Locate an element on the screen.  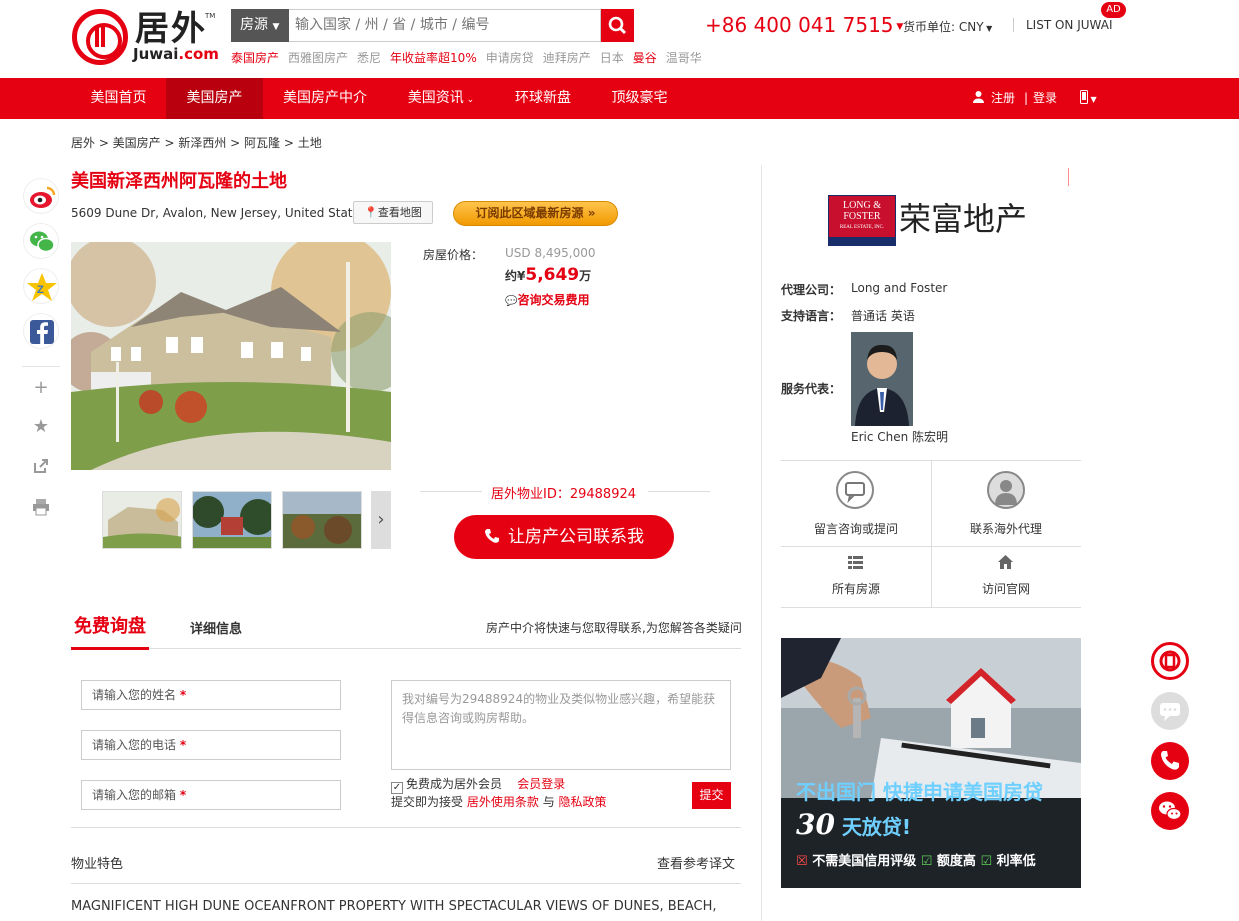
currency-select: 货币单位: CNY ▼ is located at coordinates (947, 26).